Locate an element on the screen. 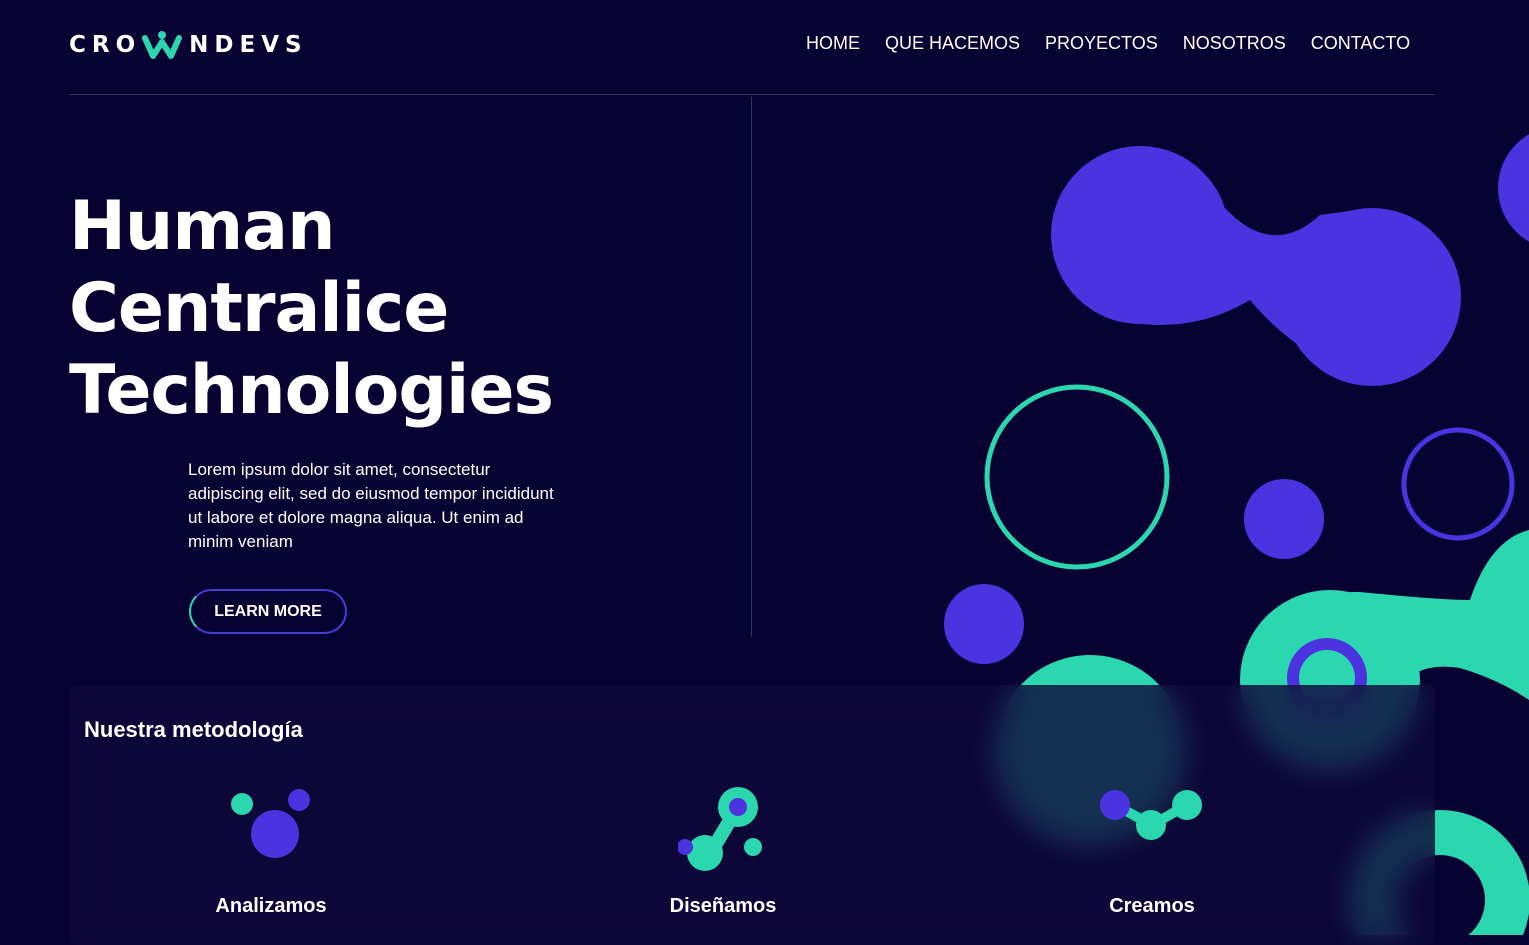 This screenshot has height=945, width=1529. step-analizamos: Analizamos is located at coordinates (271, 851).